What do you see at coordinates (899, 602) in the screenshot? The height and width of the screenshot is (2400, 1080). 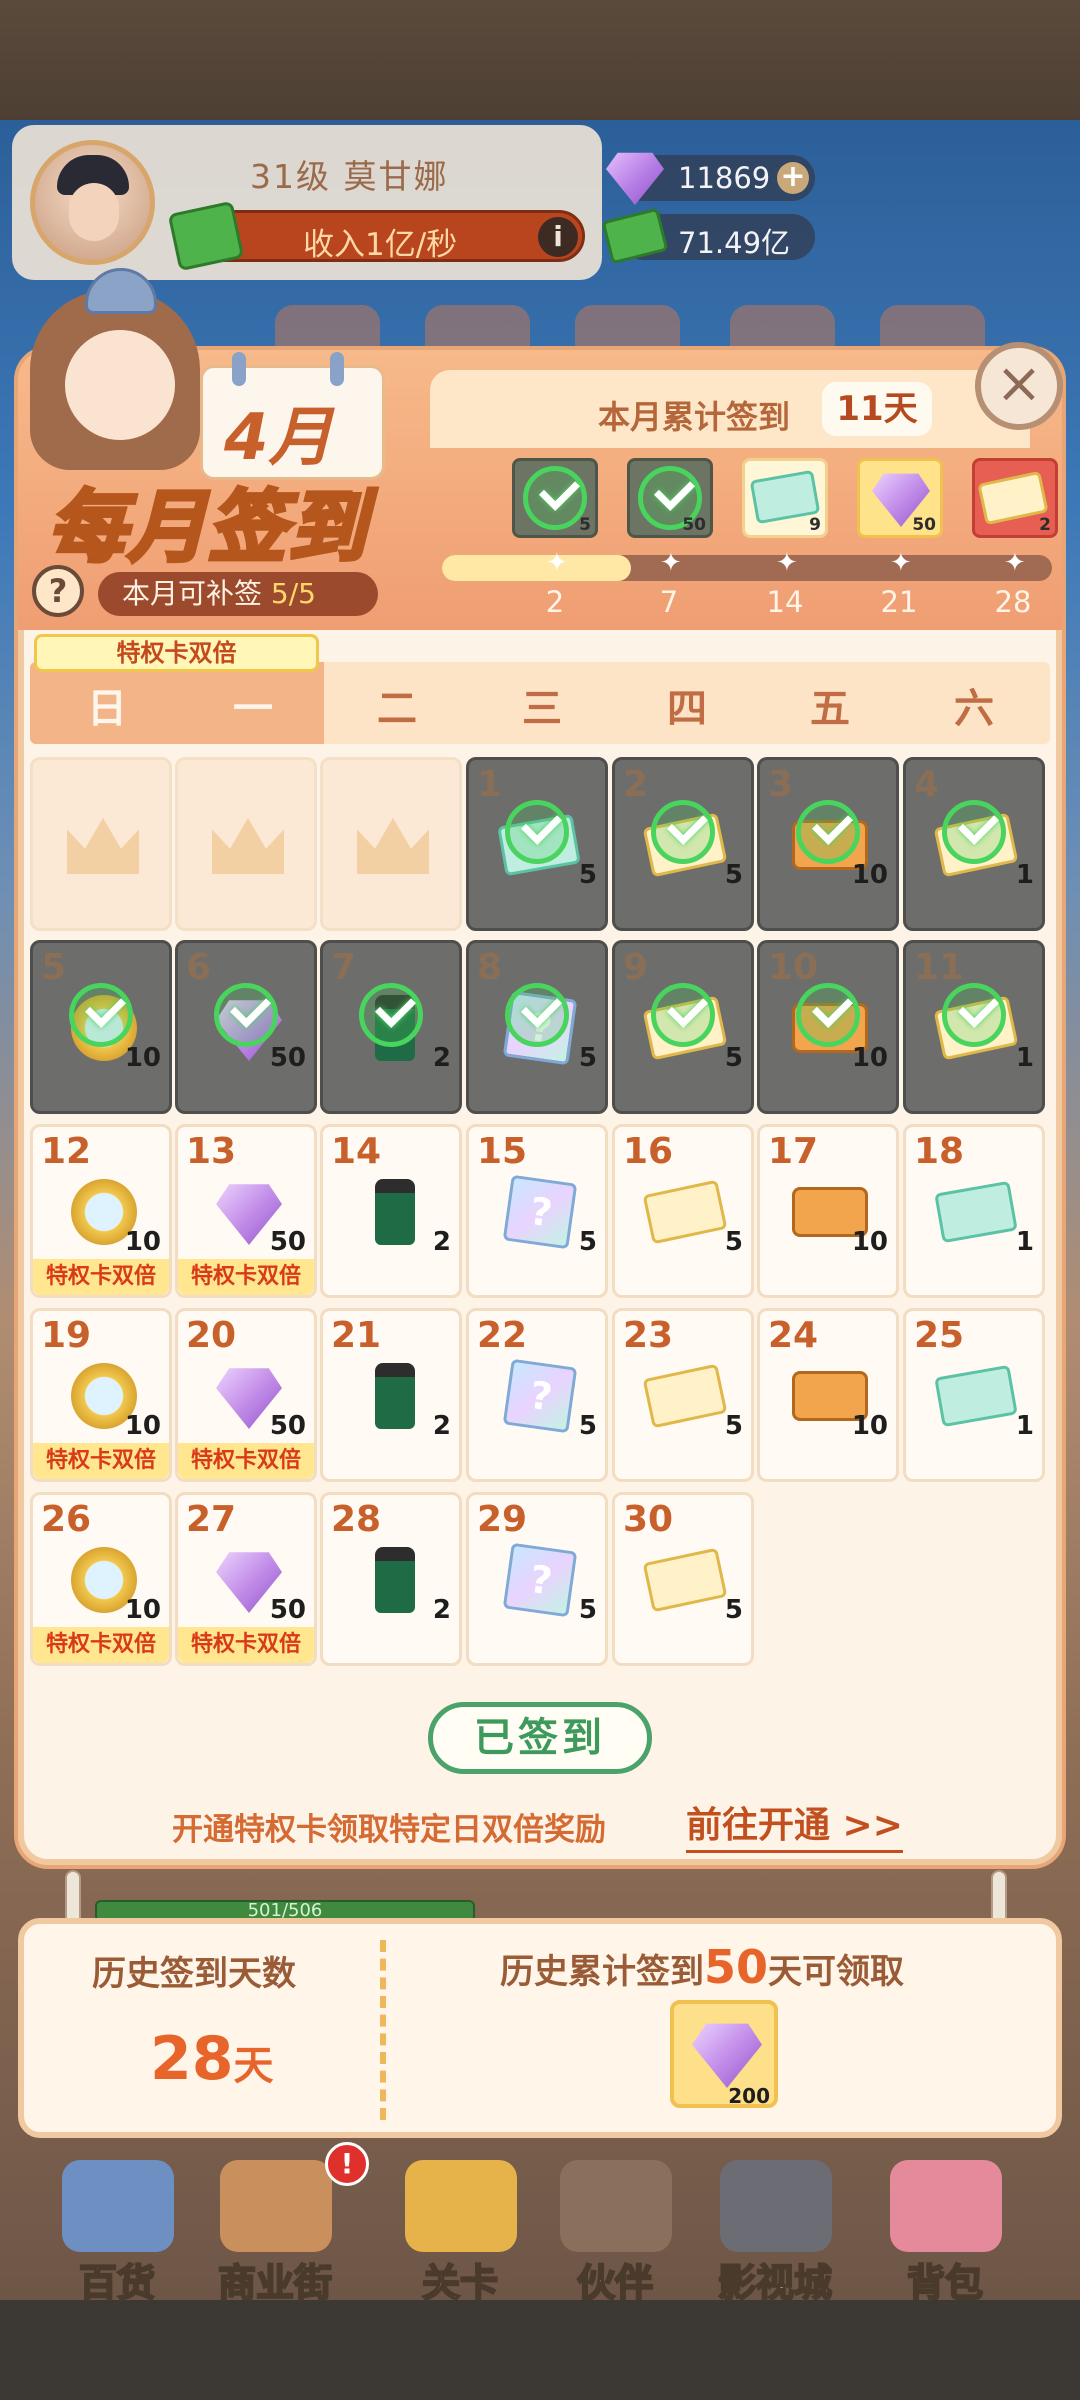 I see `milestone-day-label: 21` at bounding box center [899, 602].